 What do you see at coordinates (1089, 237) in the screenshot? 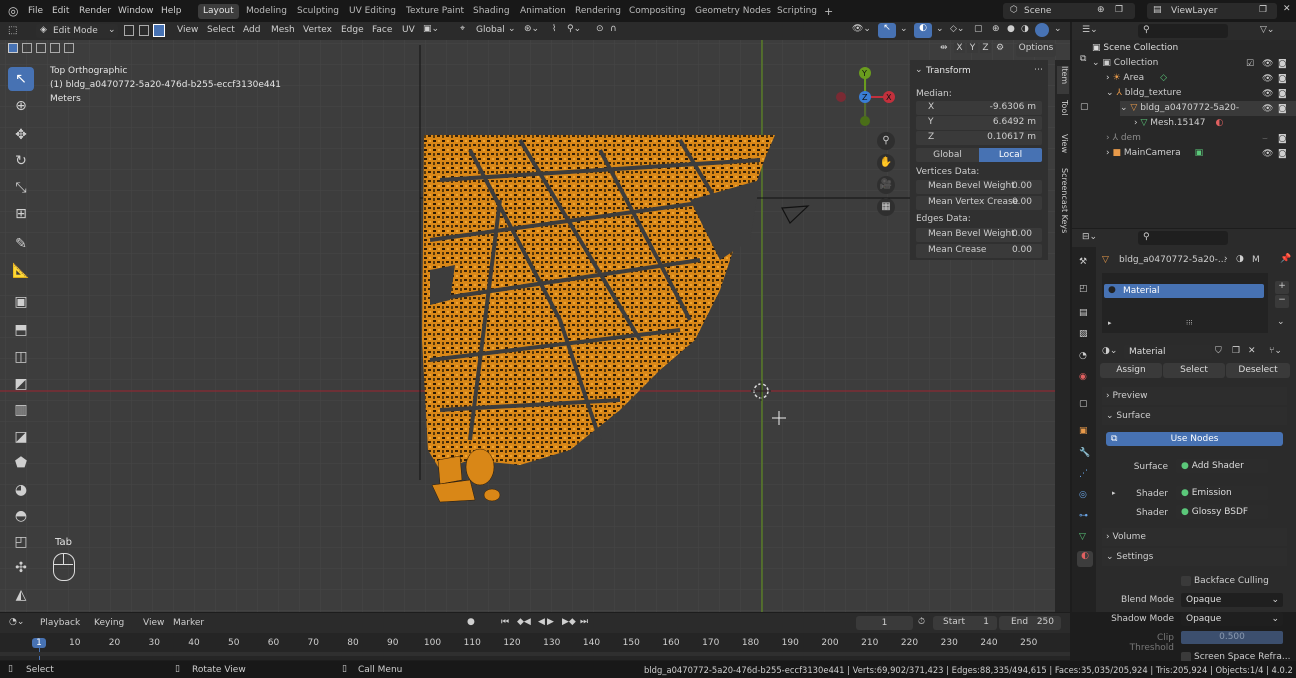
I see `properties-editor-icon: ⊟⌄` at bounding box center [1089, 237].